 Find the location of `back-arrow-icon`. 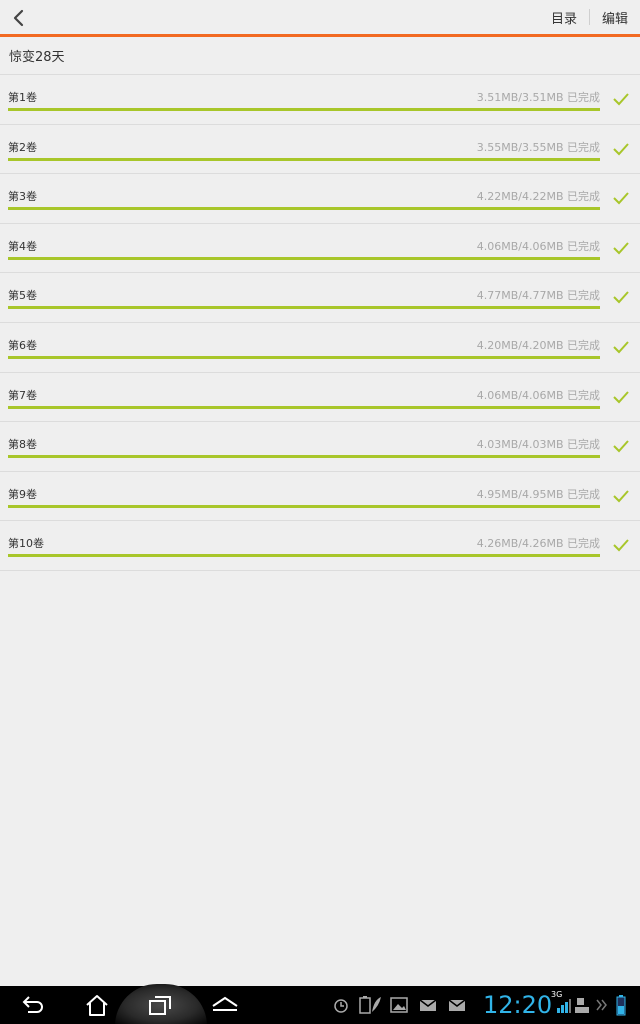

back-arrow-icon is located at coordinates (32, 1004).